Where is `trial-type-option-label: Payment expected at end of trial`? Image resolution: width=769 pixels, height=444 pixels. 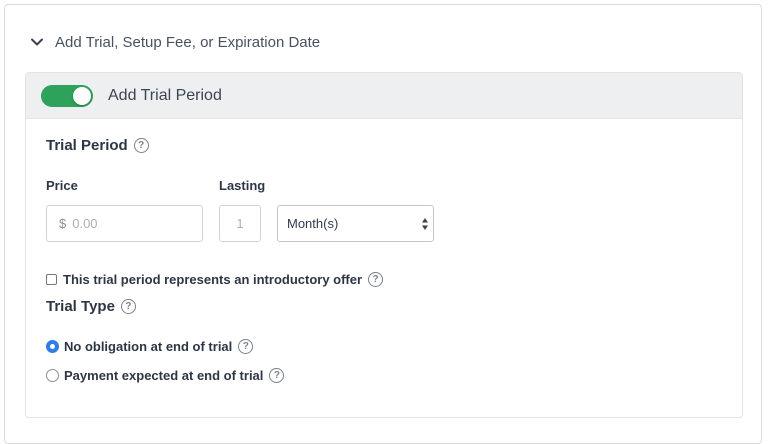
trial-type-option-label: Payment expected at end of trial is located at coordinates (164, 375).